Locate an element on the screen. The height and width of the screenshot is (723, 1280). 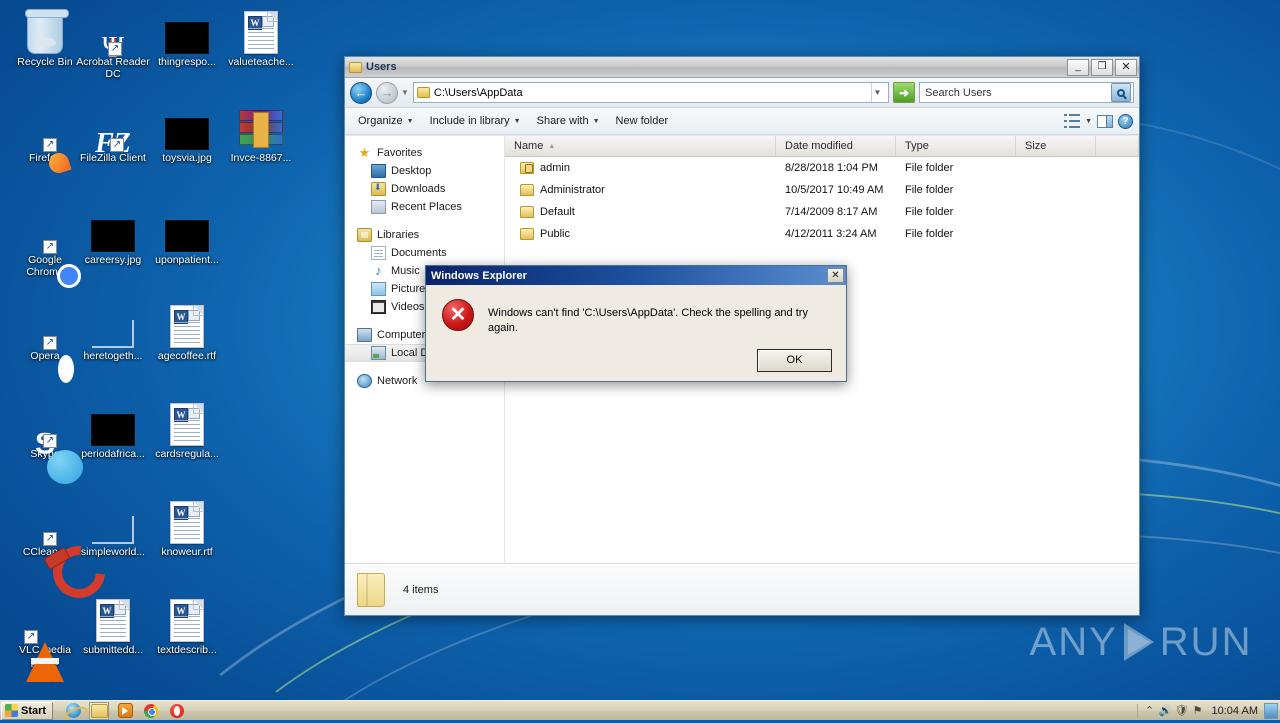
column-header-size: Size is located at coordinates (1056, 146).